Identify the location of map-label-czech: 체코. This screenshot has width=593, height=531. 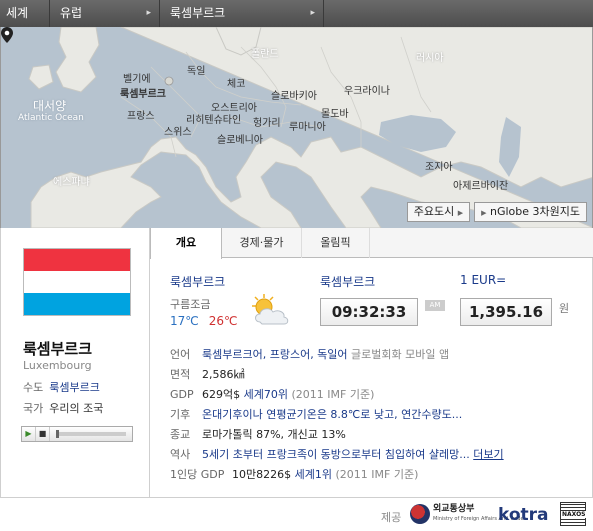
(236, 84).